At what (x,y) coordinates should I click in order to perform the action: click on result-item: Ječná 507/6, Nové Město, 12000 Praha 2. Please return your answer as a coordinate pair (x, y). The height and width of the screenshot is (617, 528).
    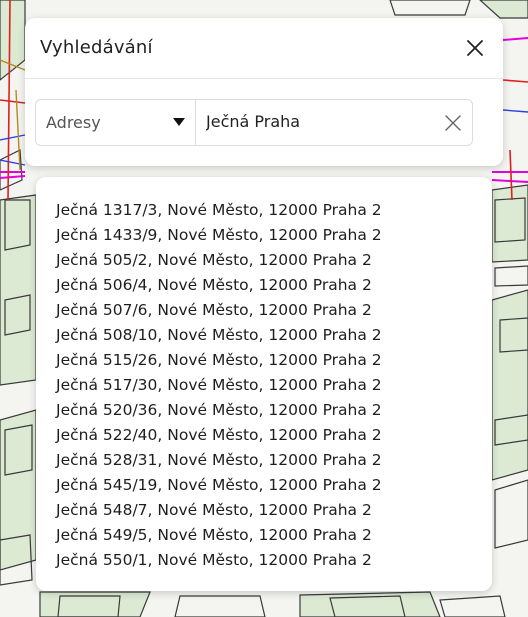
    Looking at the image, I should click on (274, 310).